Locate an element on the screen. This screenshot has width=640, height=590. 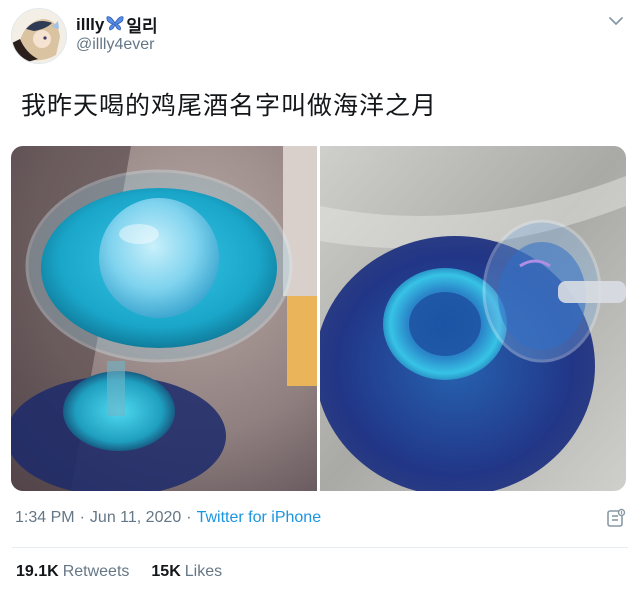
tweet-time: 1:34 PM is located at coordinates (45, 518).